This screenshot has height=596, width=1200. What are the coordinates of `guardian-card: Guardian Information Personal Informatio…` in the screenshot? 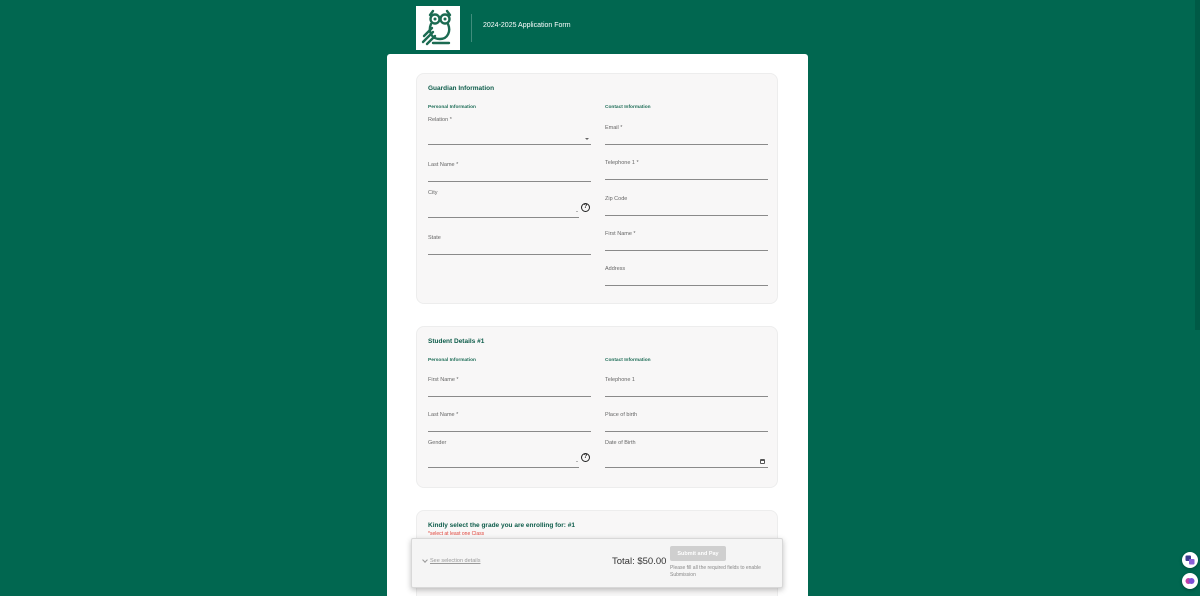 It's located at (597, 188).